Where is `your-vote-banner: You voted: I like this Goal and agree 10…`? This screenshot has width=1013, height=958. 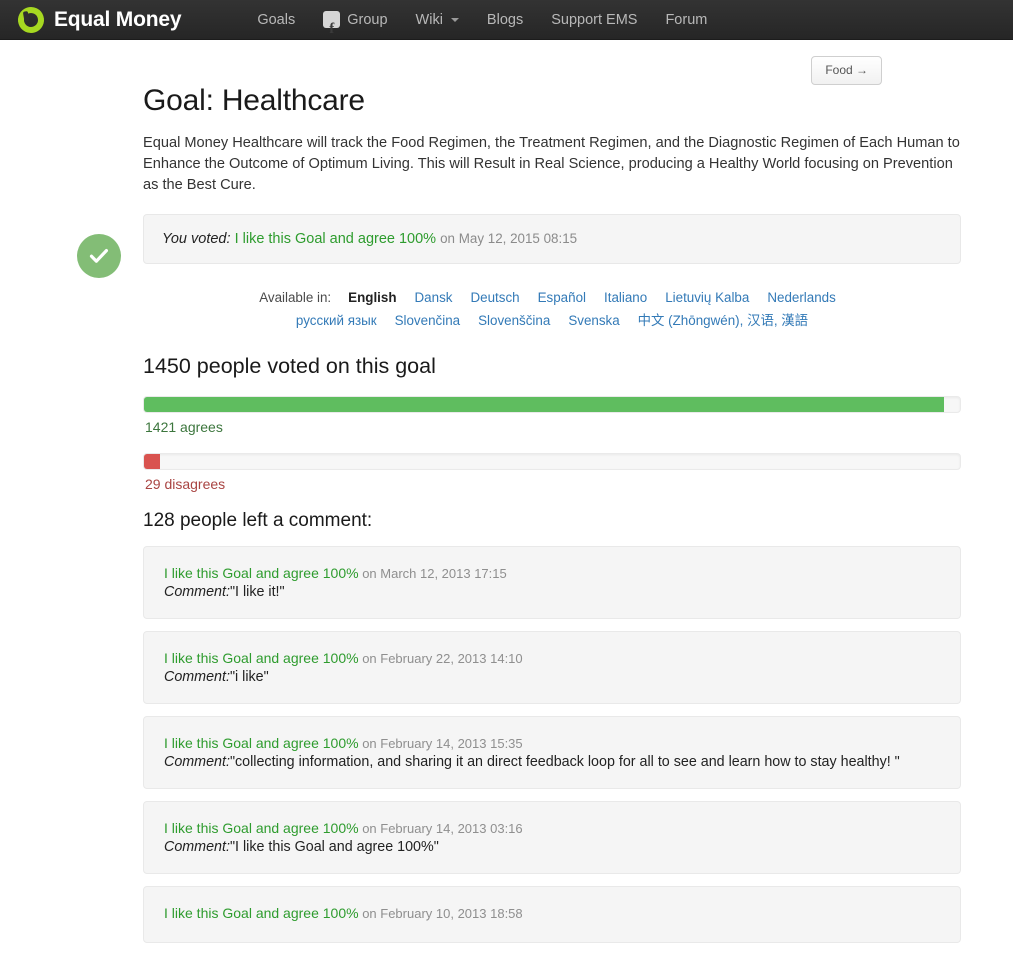 your-vote-banner: You voted: I like this Goal and agree 10… is located at coordinates (552, 238).